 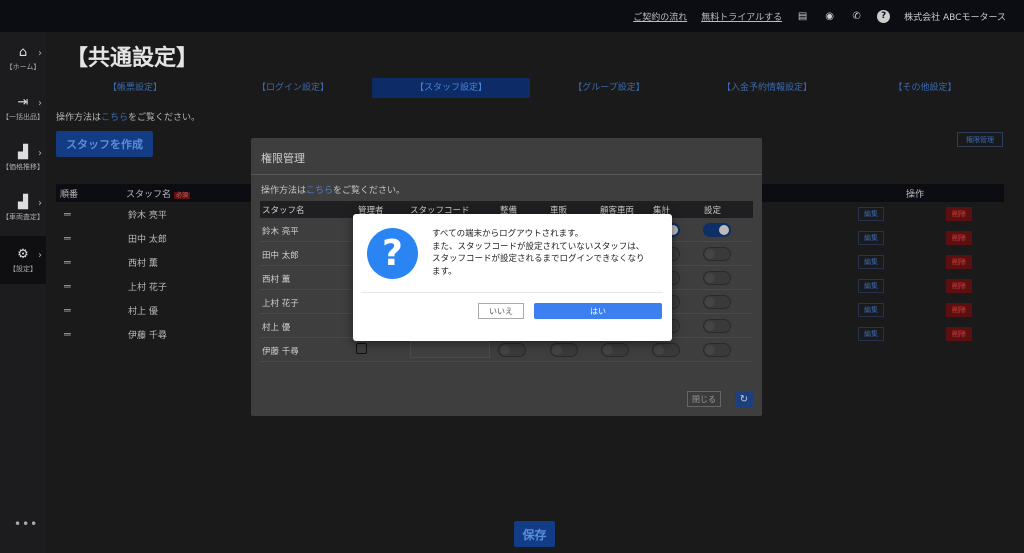 What do you see at coordinates (744, 399) in the screenshot?
I see `refresh-icon: ↻` at bounding box center [744, 399].